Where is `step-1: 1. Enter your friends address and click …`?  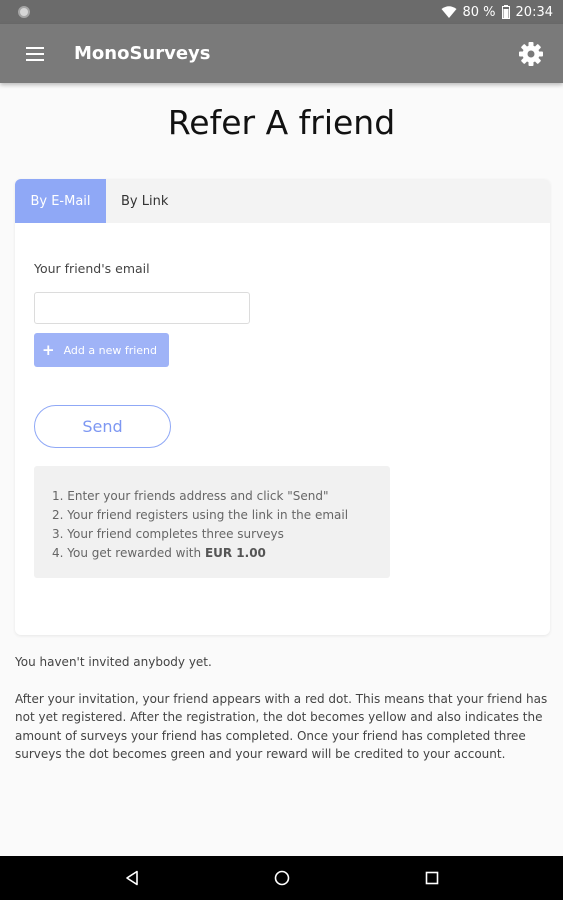 step-1: 1. Enter your friends address and click … is located at coordinates (190, 496).